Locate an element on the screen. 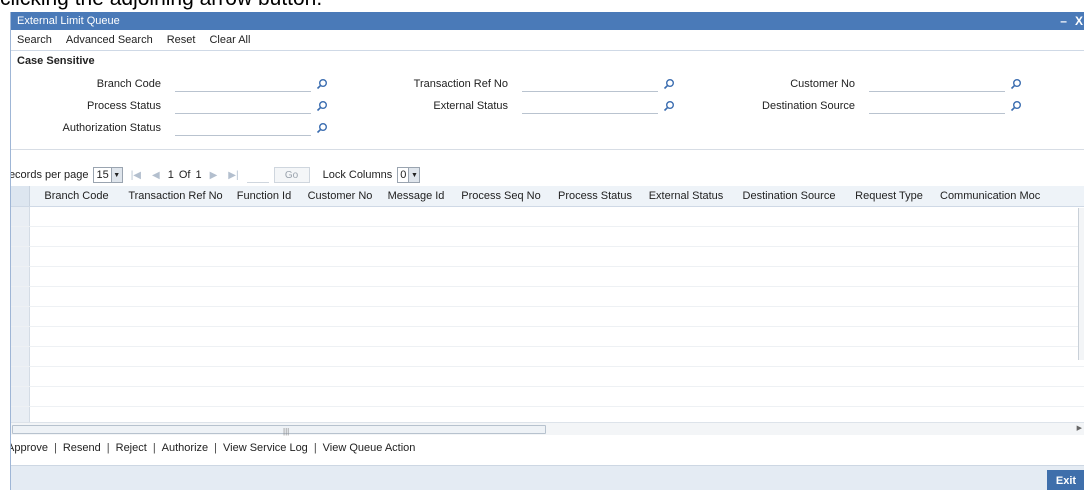 This screenshot has height=490, width=1084. lock-columns-value: 0 is located at coordinates (403, 175).